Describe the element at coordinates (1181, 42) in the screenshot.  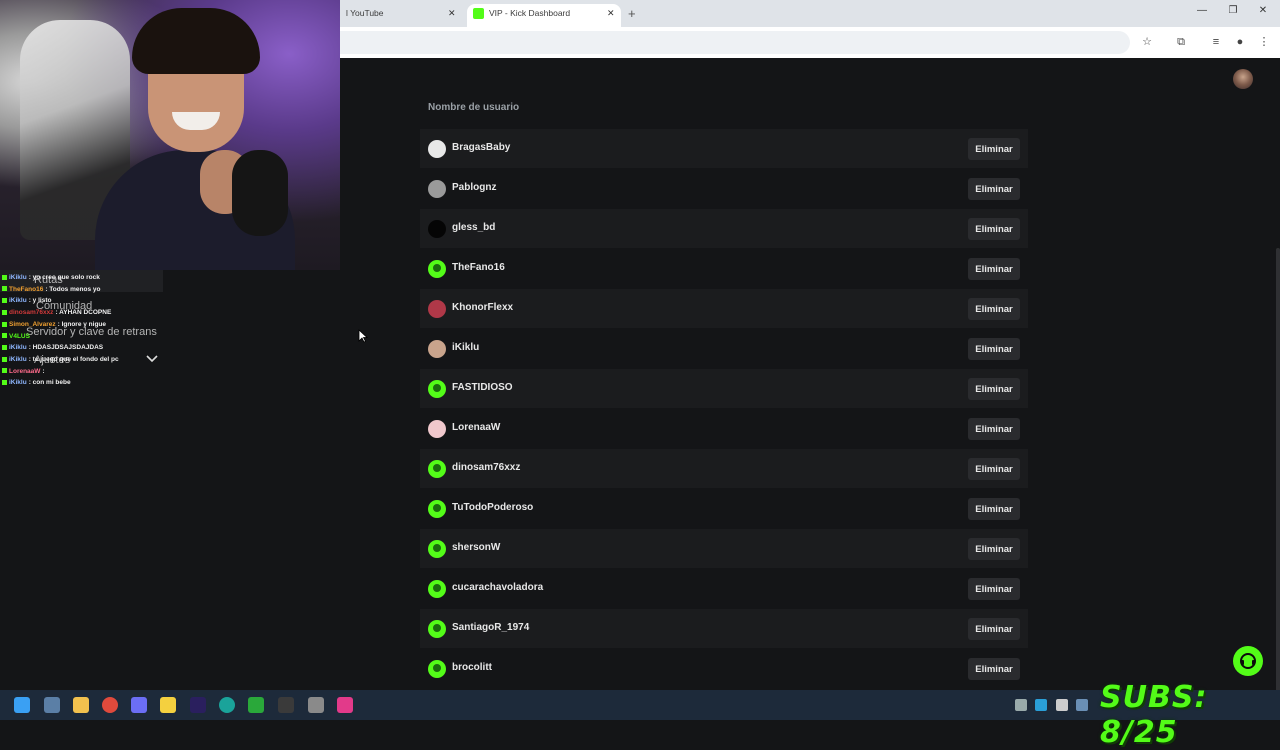
I see `extensions-icon: ⧉` at that location.